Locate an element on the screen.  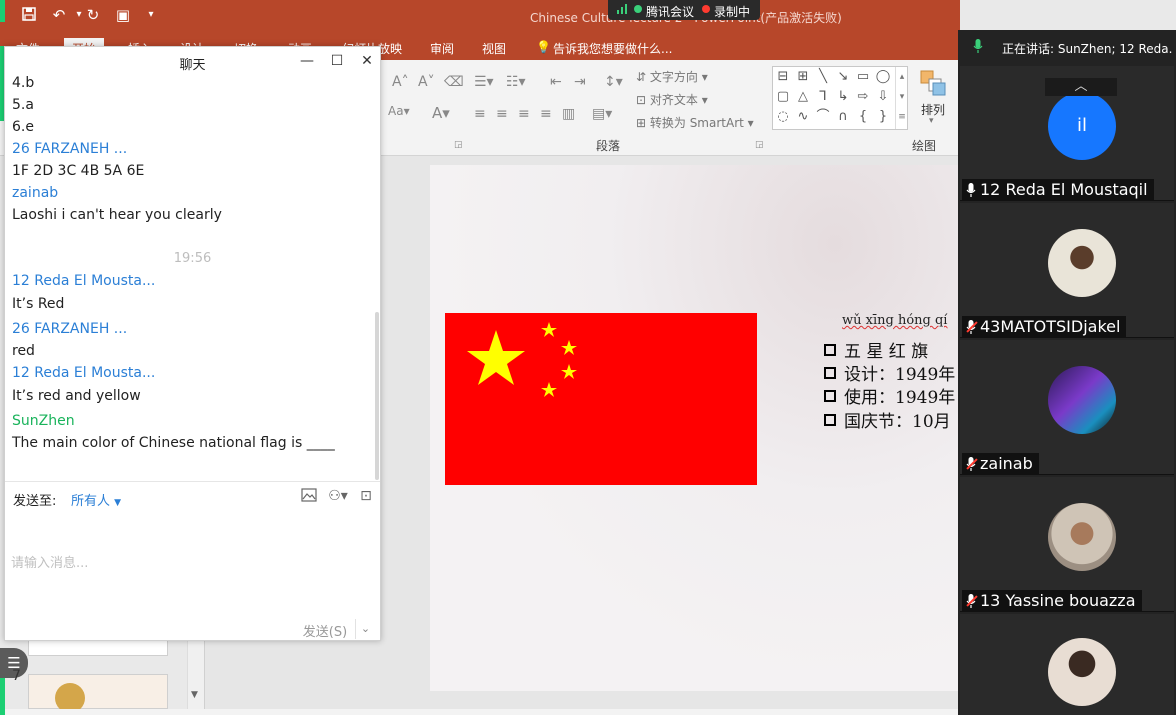
undo-icon: ↶ is located at coordinates (59, 15).